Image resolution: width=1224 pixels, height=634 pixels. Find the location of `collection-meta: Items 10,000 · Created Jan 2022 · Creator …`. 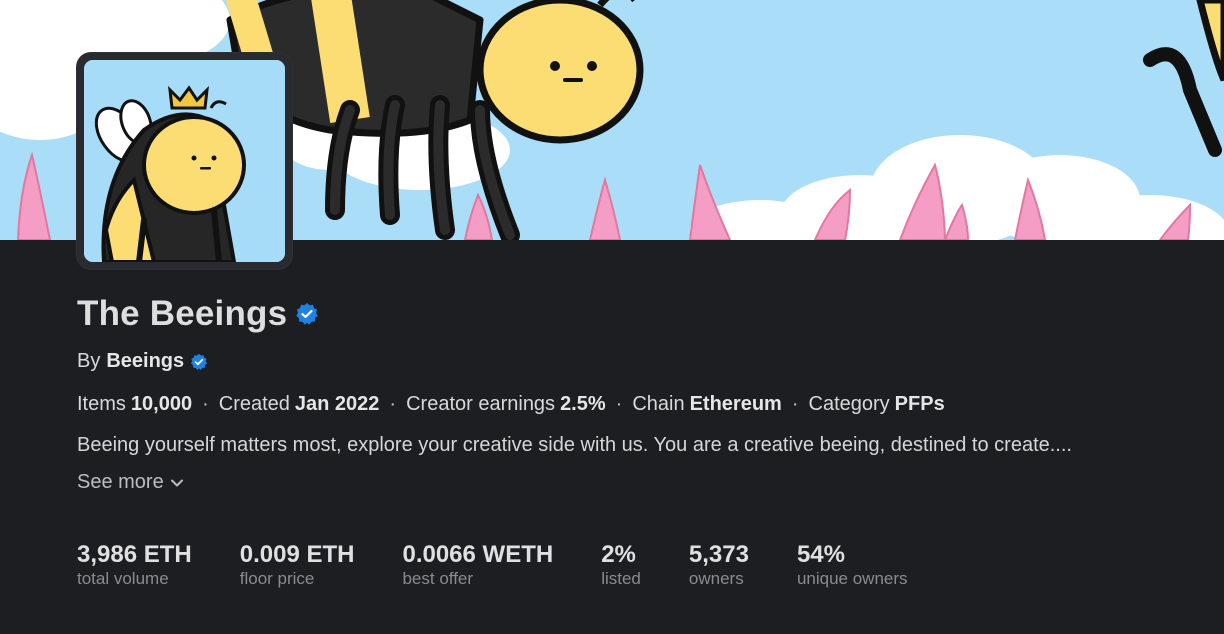

collection-meta: Items 10,000 · Created Jan 2022 · Creator … is located at coordinates (617, 404).